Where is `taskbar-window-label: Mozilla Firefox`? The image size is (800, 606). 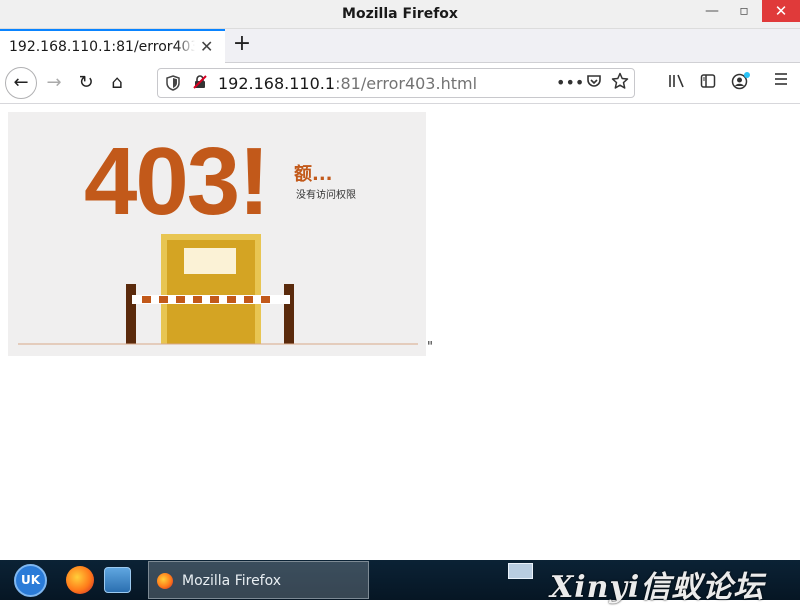 taskbar-window-label: Mozilla Firefox is located at coordinates (232, 581).